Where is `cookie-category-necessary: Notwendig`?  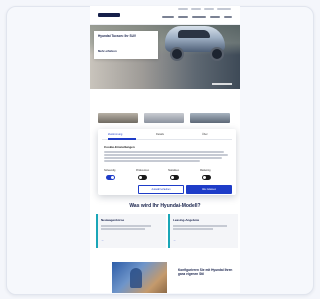 cookie-category-necessary: Notwendig is located at coordinates (118, 176).